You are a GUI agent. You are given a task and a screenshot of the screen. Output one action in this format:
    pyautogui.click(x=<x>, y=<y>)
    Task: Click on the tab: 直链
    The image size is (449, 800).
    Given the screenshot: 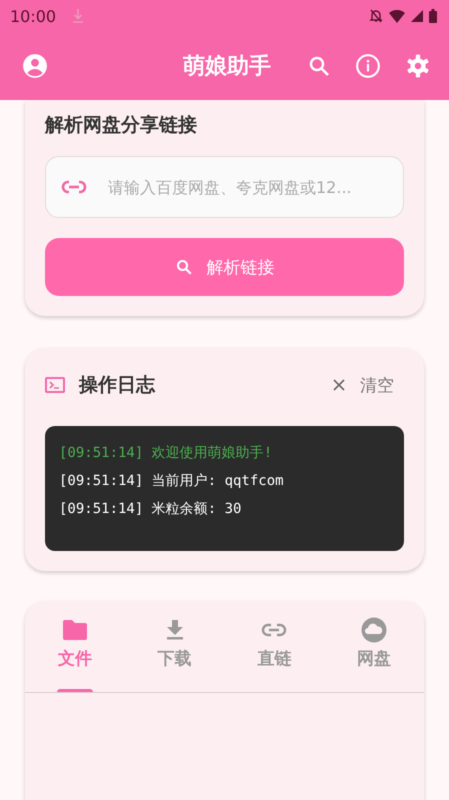 What is the action you would take?
    pyautogui.click(x=274, y=654)
    